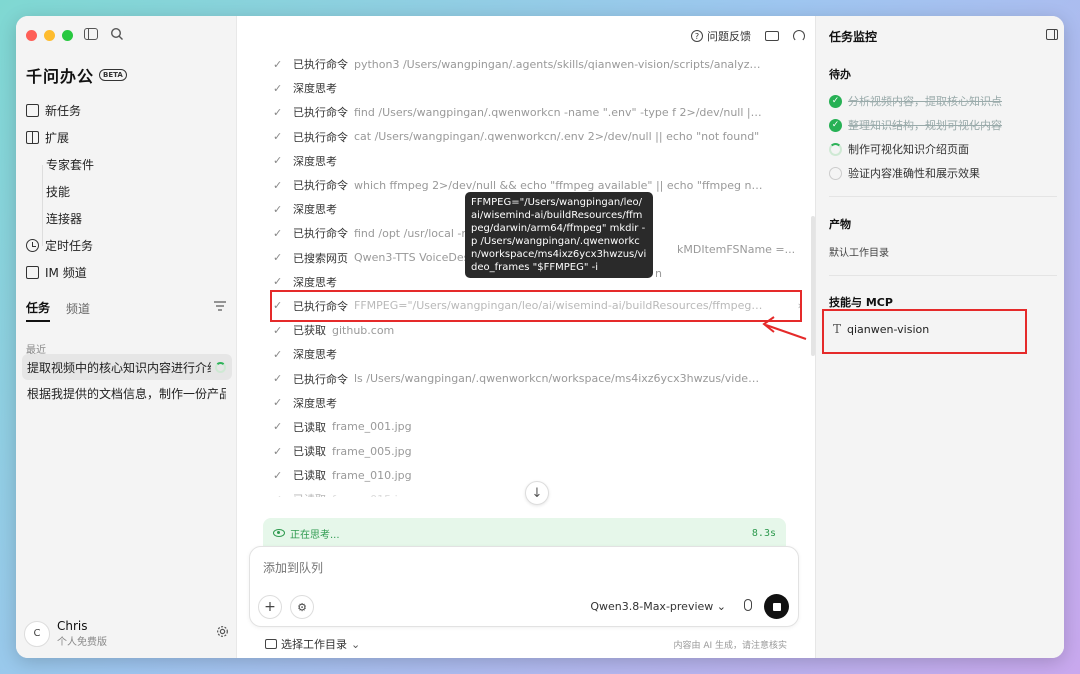 The height and width of the screenshot is (674, 1080). I want to click on model-selector: Qwen3.8-Max-preview ⌄, so click(658, 606).